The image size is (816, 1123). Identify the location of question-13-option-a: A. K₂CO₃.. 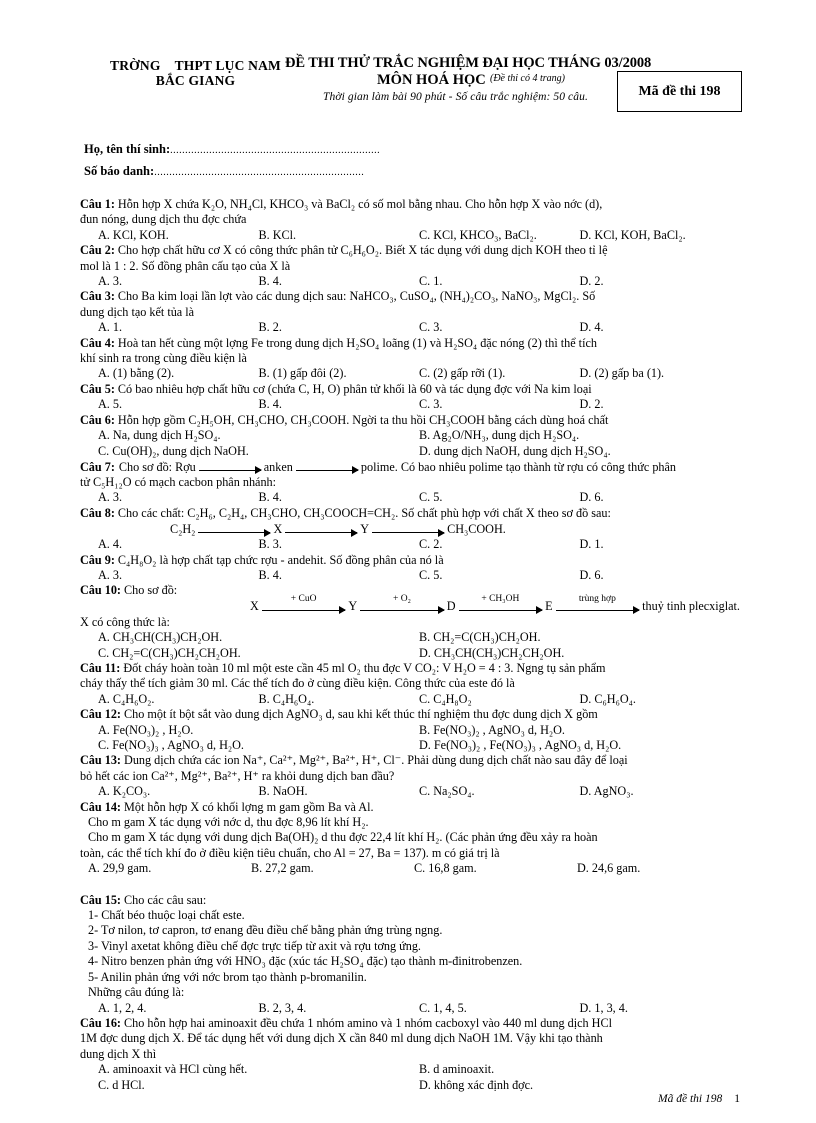
(178, 791).